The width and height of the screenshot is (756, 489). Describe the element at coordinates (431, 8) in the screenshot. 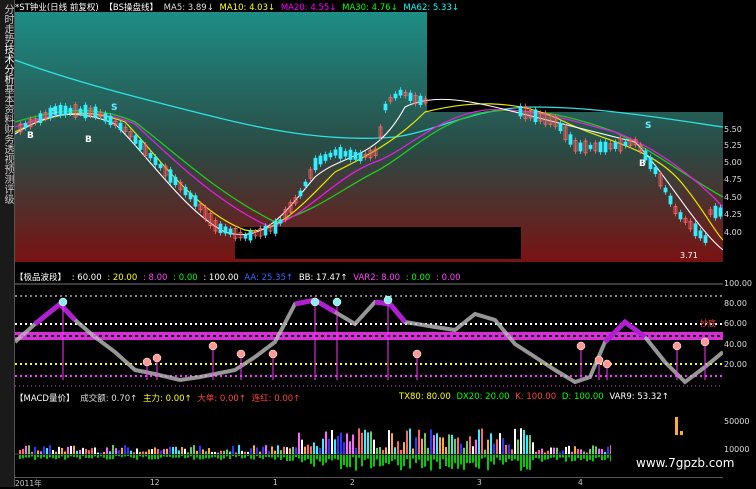

I see `ma62-value: MA62: 5.33↓` at that location.